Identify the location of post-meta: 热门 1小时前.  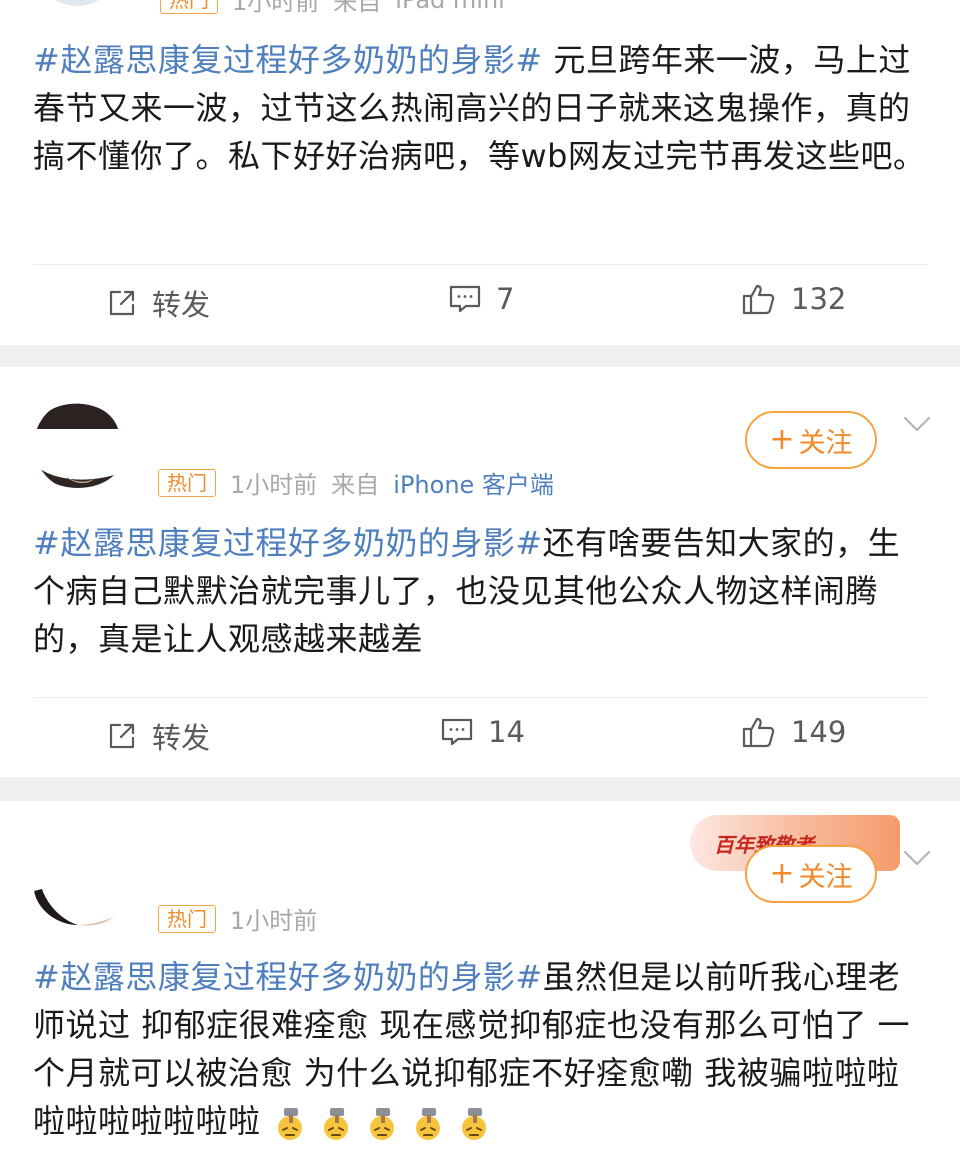
(237, 918).